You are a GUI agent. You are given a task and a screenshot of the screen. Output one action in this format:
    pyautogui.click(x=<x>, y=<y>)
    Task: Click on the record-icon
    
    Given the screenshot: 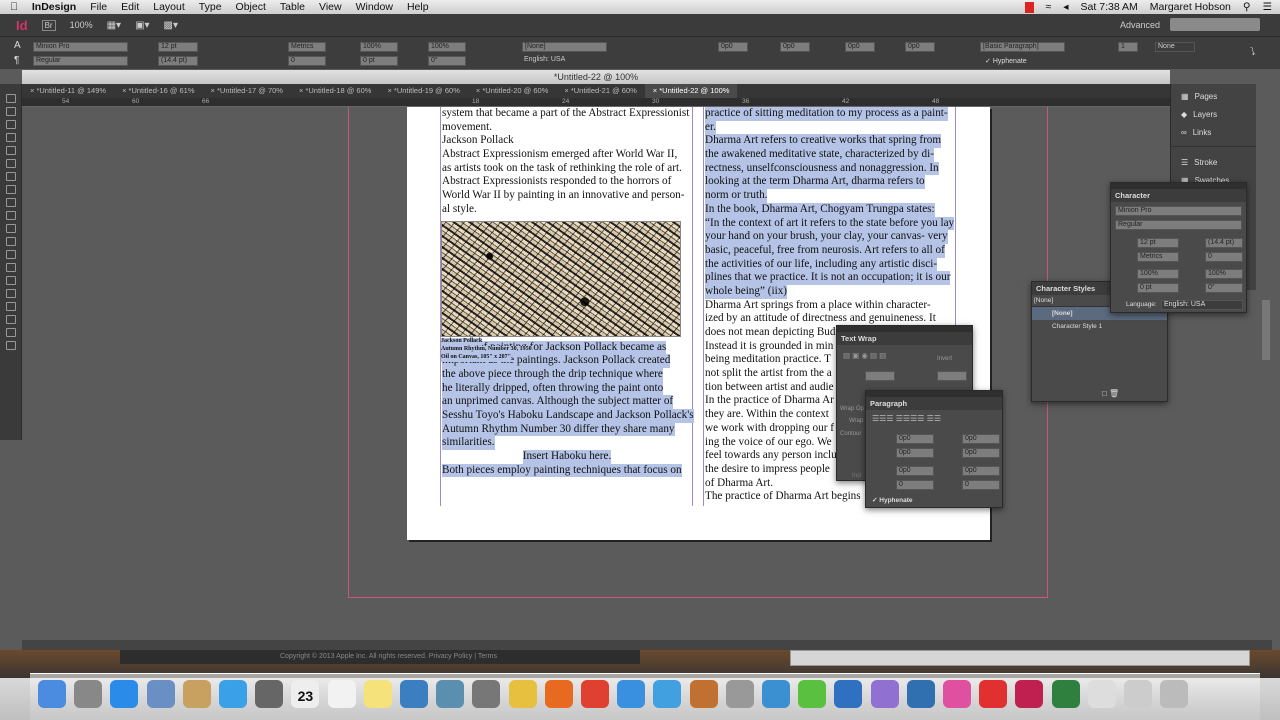 What is the action you would take?
    pyautogui.click(x=1029, y=7)
    